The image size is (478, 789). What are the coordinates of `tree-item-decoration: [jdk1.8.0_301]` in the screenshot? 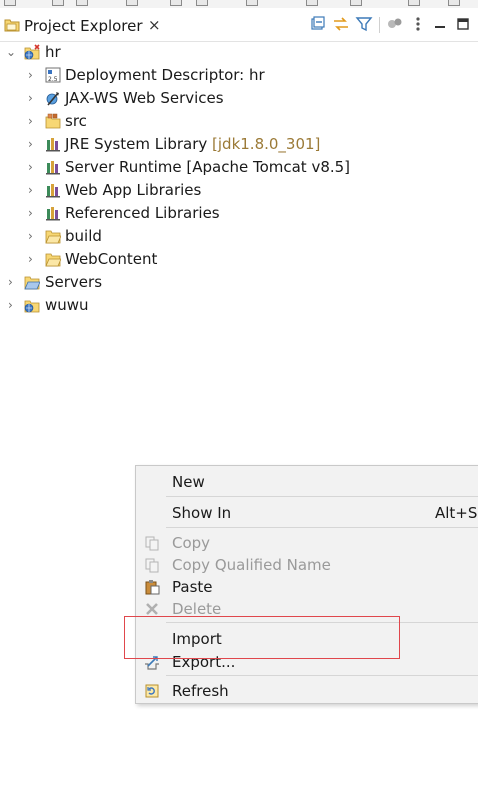 It's located at (266, 144).